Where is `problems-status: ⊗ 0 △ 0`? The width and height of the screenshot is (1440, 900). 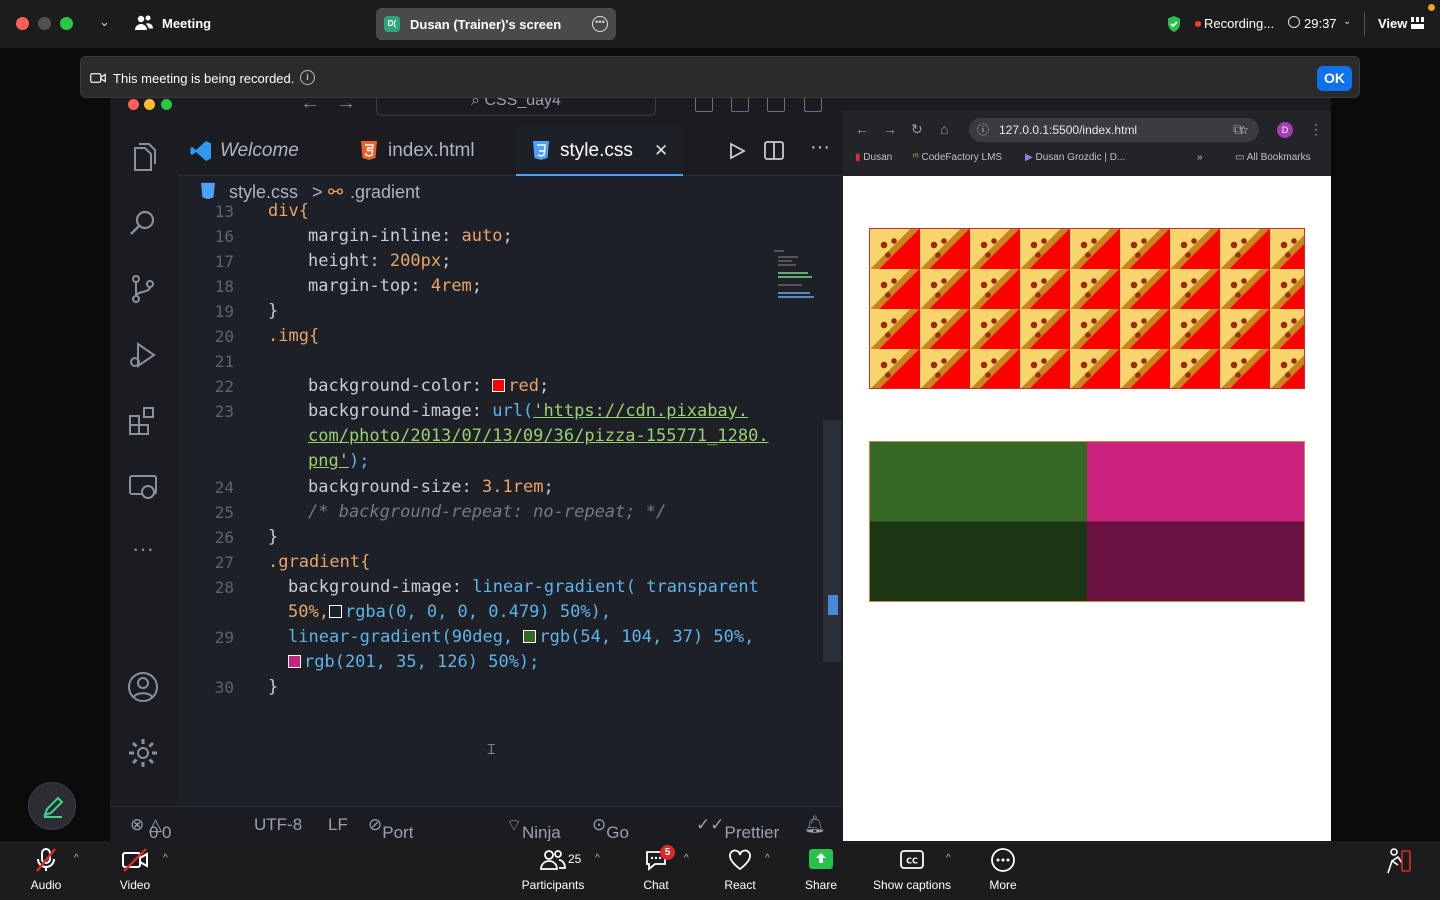
problems-status: ⊗ 0 △ 0 is located at coordinates (151, 828).